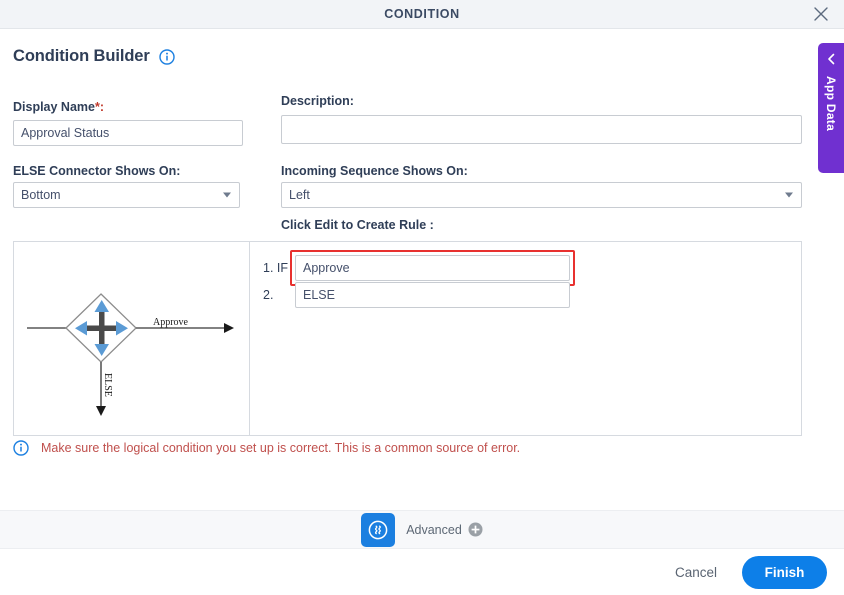  What do you see at coordinates (171, 322) in the screenshot?
I see `svg-text: Approve` at bounding box center [171, 322].